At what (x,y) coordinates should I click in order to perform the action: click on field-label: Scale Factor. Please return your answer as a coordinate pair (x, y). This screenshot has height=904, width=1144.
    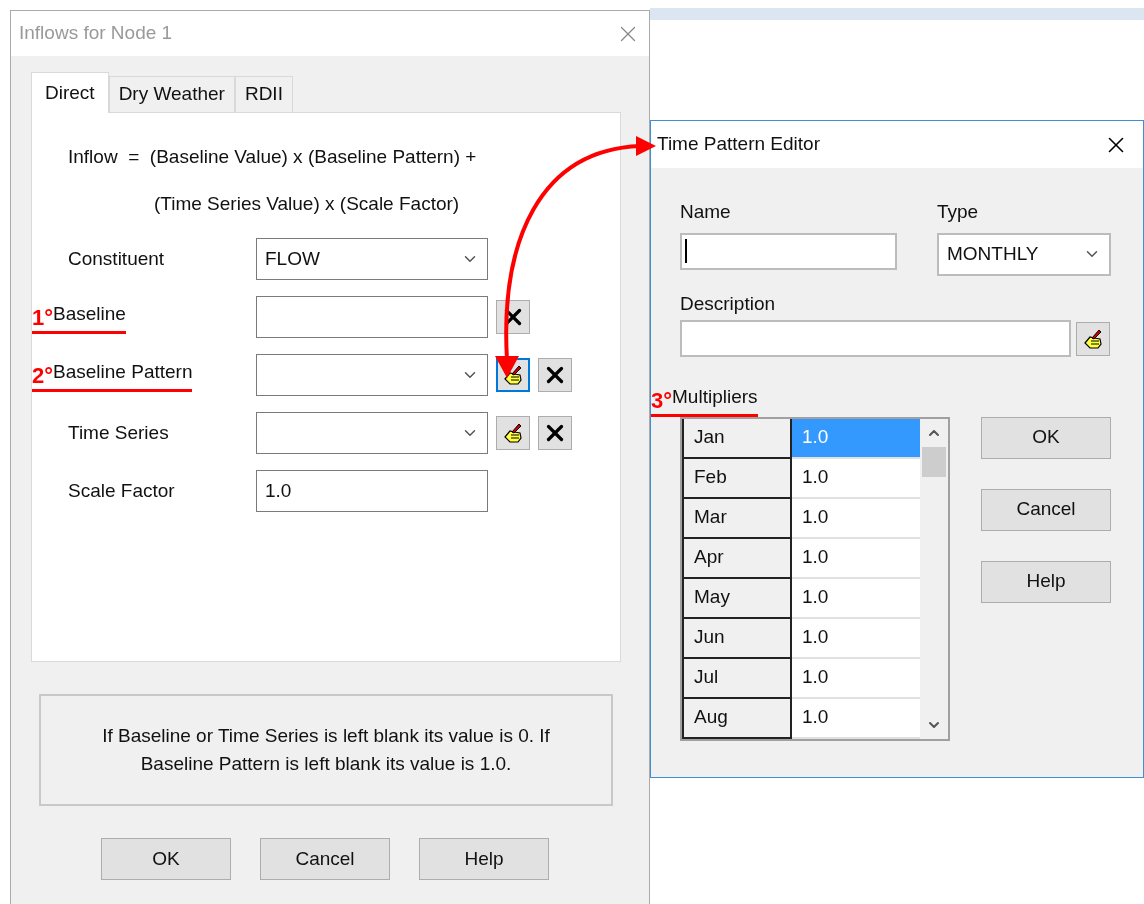
    Looking at the image, I should click on (121, 490).